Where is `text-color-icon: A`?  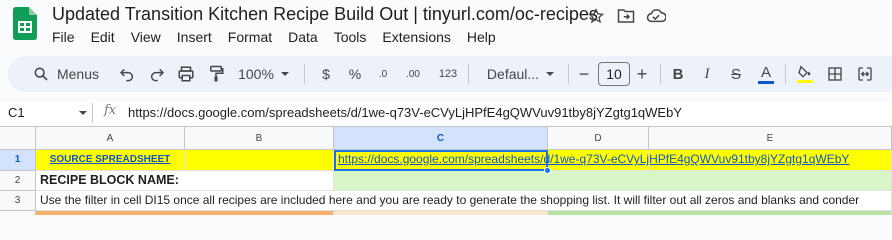
text-color-icon: A is located at coordinates (765, 72).